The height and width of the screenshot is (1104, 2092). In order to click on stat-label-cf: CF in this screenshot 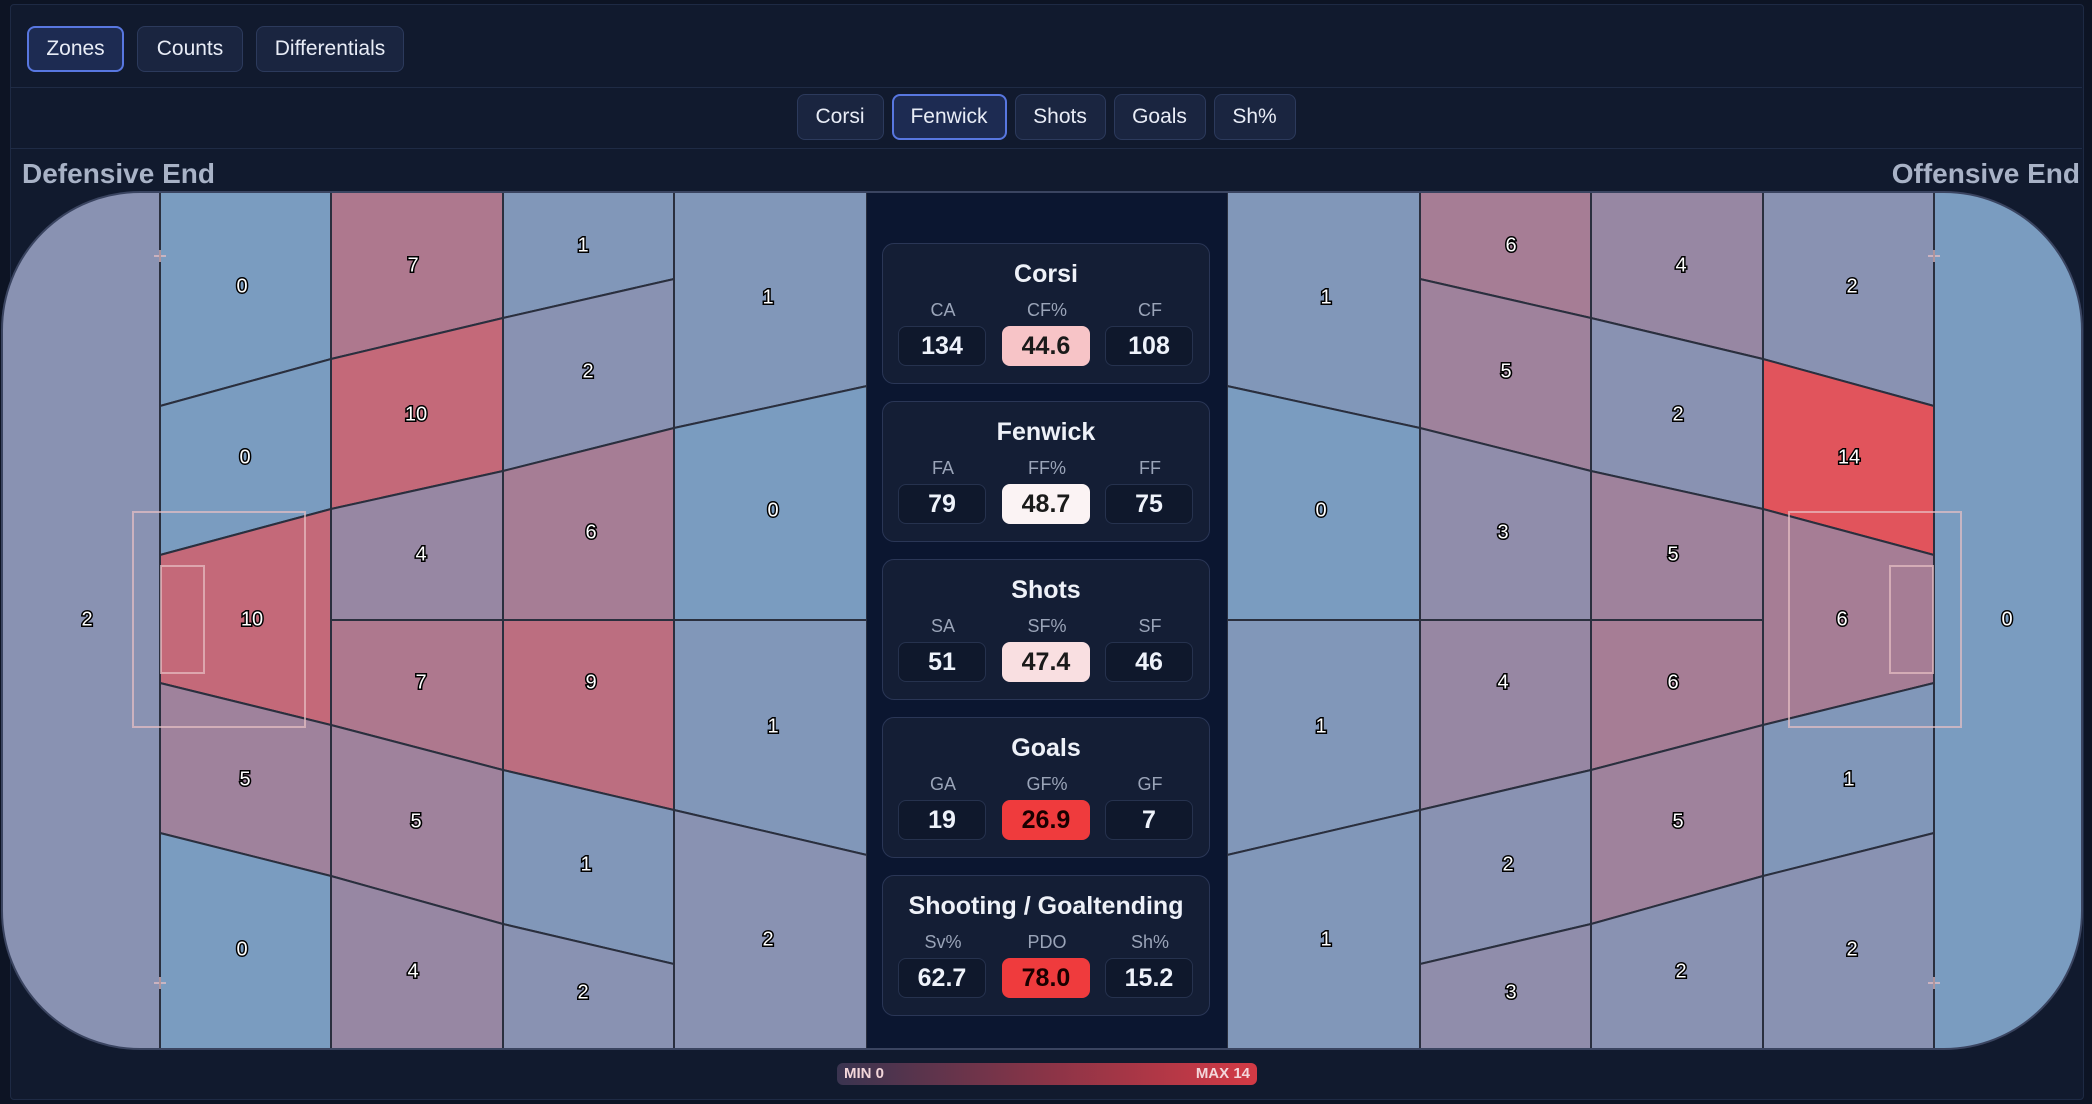, I will do `click(1150, 310)`.